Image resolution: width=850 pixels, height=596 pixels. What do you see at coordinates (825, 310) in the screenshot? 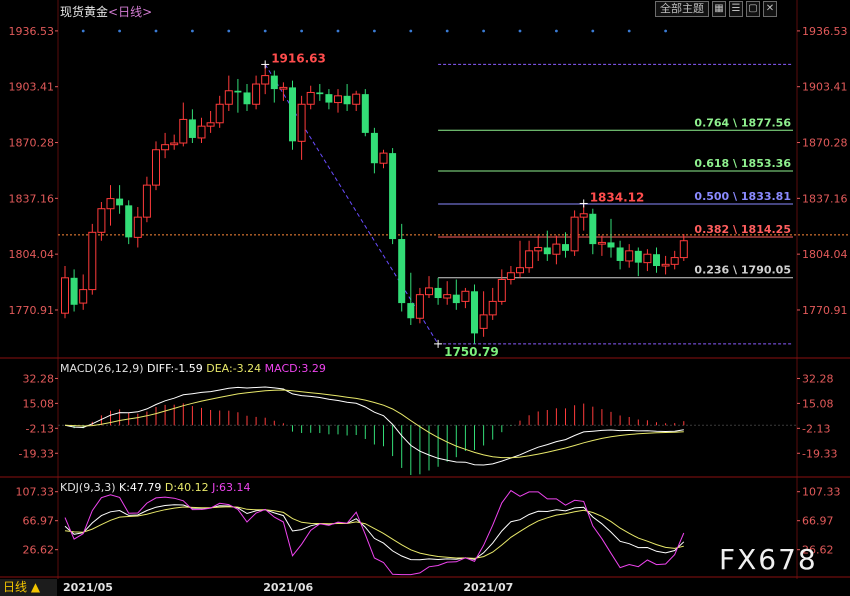
I see `y-tick-label-right: 1770.91` at bounding box center [825, 310].